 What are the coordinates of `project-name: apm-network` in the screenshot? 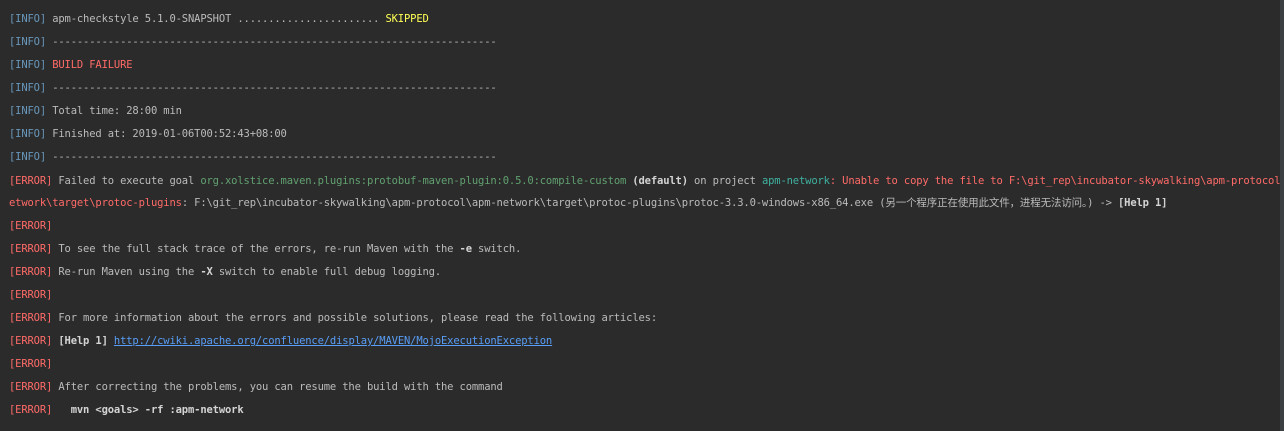 It's located at (795, 181).